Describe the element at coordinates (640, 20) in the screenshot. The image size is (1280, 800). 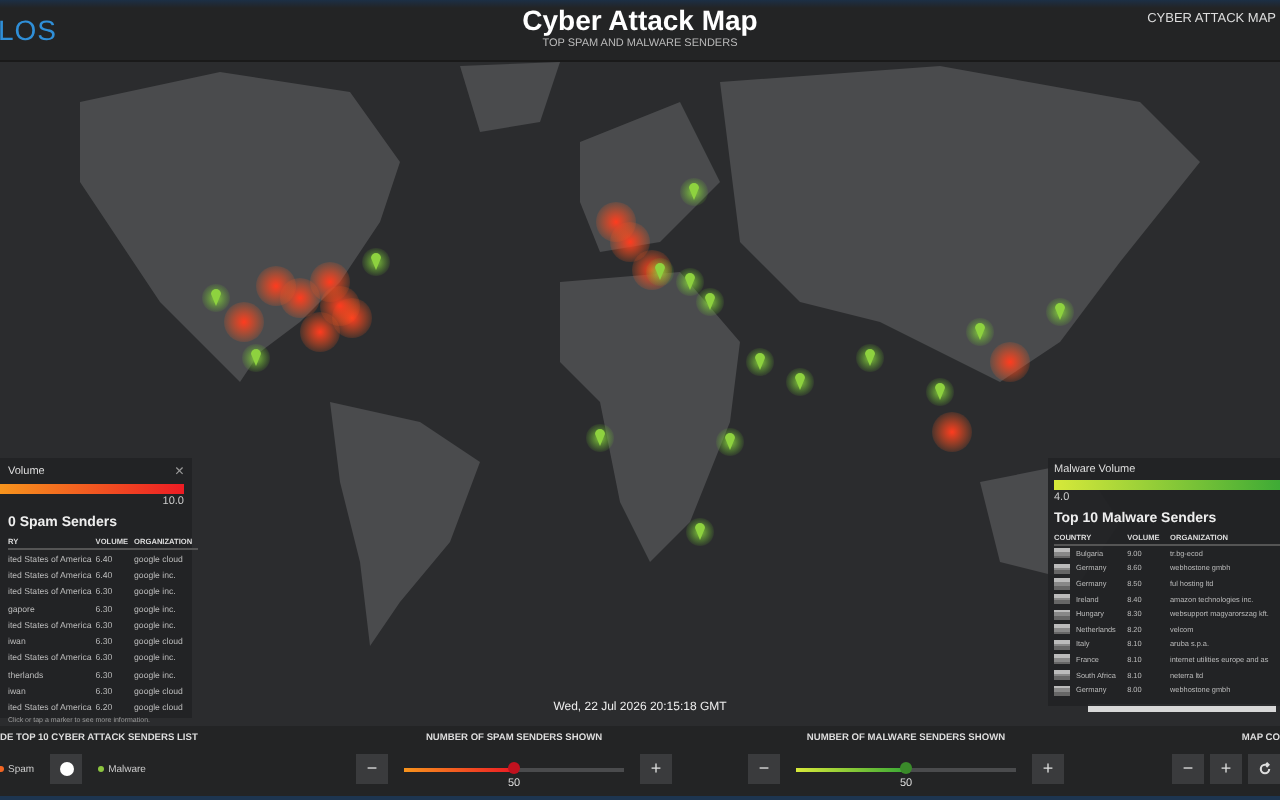
I see `page-title: Cyber Attack Map` at that location.